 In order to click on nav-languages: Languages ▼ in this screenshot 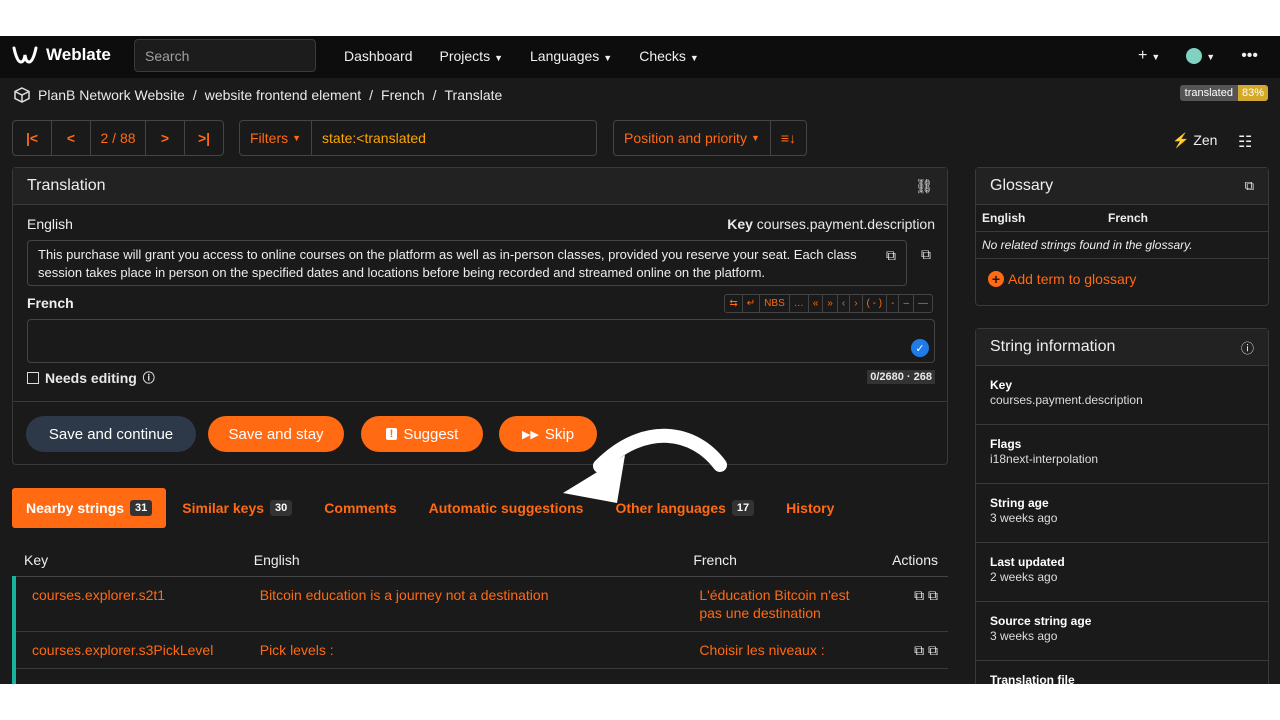, I will do `click(571, 56)`.